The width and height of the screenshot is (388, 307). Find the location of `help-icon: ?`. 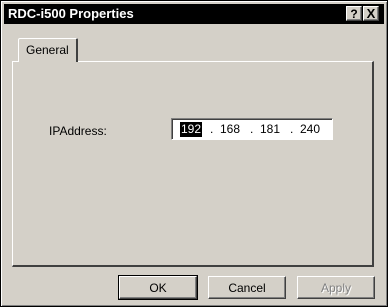

help-icon: ? is located at coordinates (354, 13).